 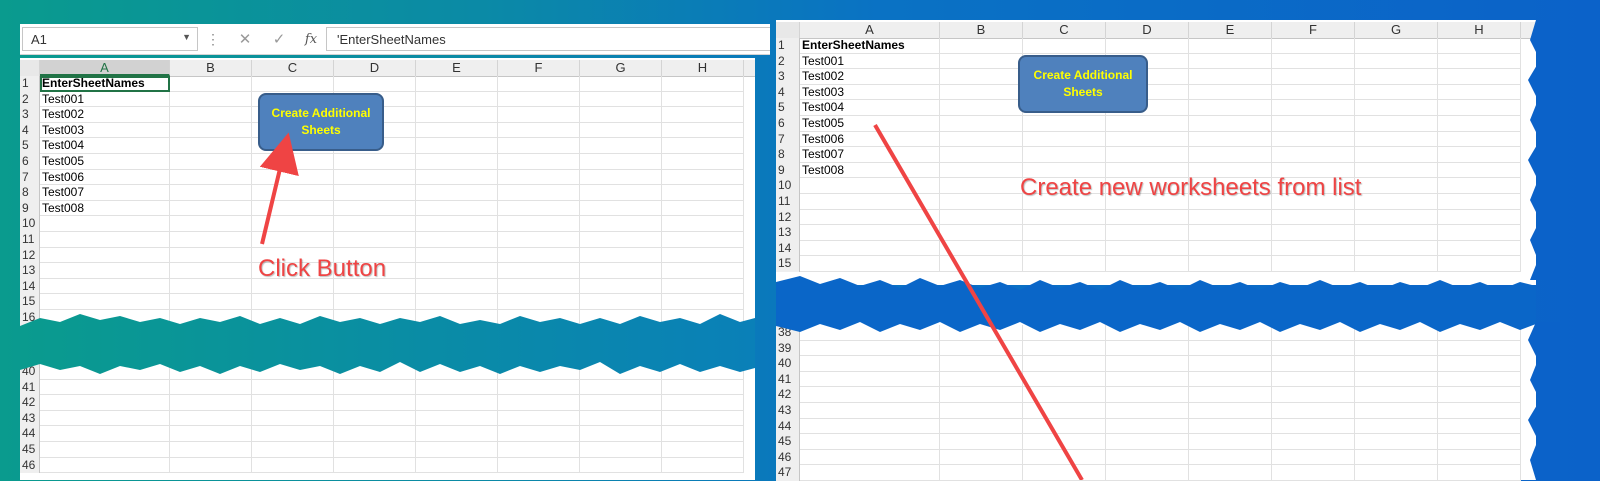 I want to click on left-torn-edge, so click(x=387, y=344).